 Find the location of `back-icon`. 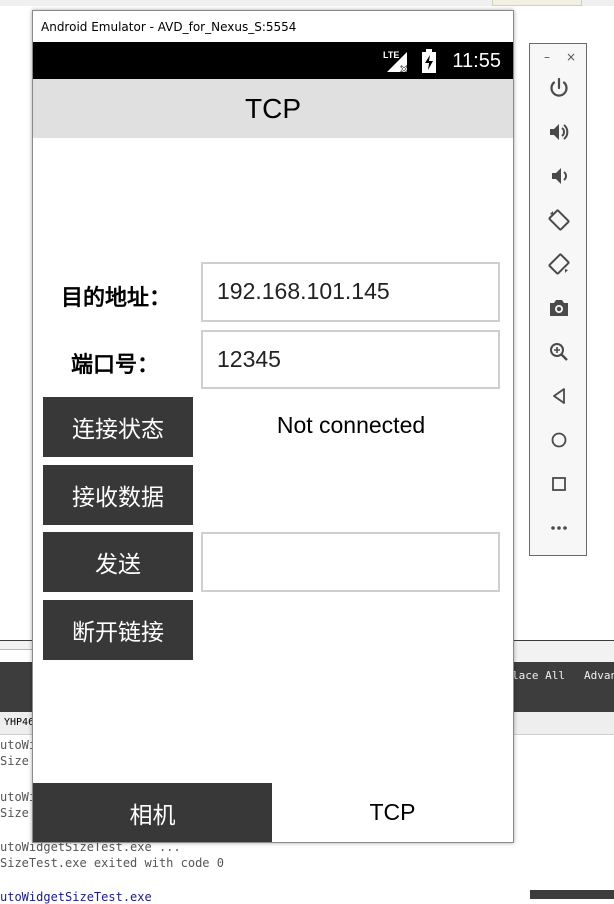

back-icon is located at coordinates (559, 396).